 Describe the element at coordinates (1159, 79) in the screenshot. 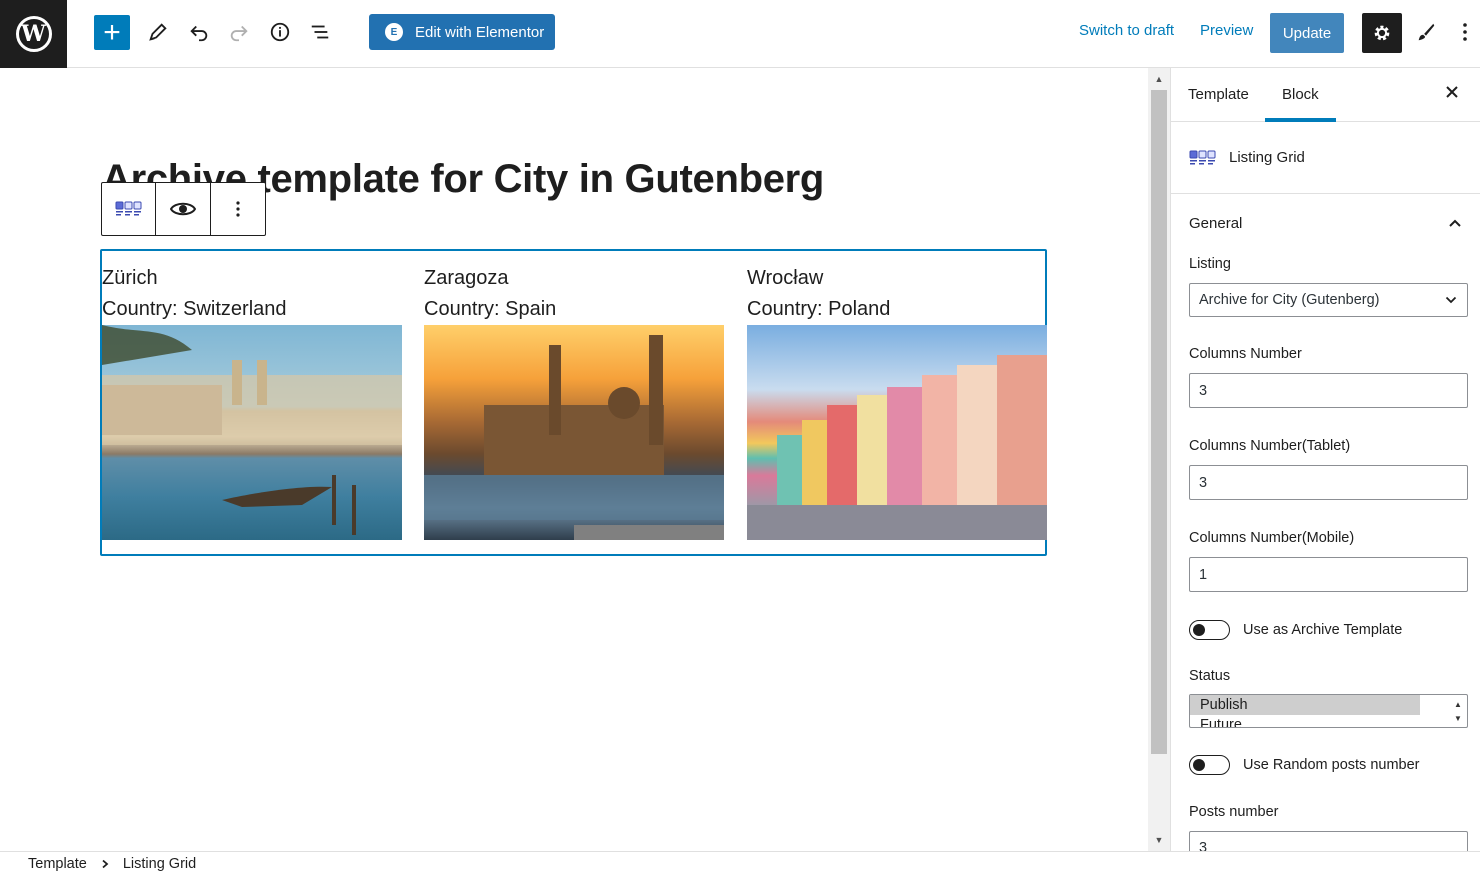

I see `scroll-up-arrow: ▲` at that location.